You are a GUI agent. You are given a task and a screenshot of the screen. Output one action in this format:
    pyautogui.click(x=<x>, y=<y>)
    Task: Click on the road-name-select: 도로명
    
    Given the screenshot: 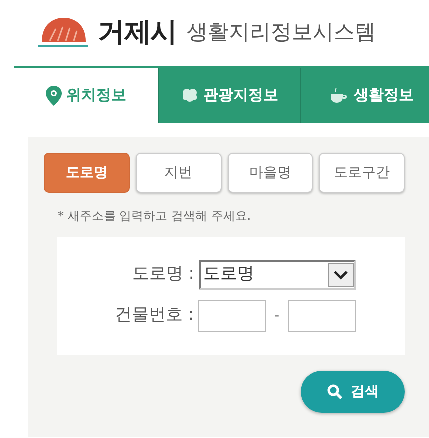 What is the action you would take?
    pyautogui.click(x=277, y=275)
    